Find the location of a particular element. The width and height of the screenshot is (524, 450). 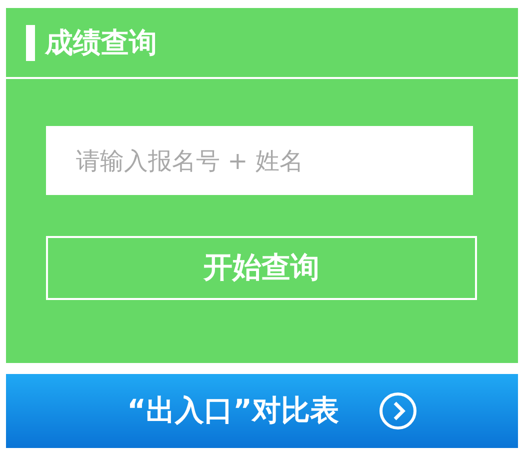

accent-bar is located at coordinates (30, 42).